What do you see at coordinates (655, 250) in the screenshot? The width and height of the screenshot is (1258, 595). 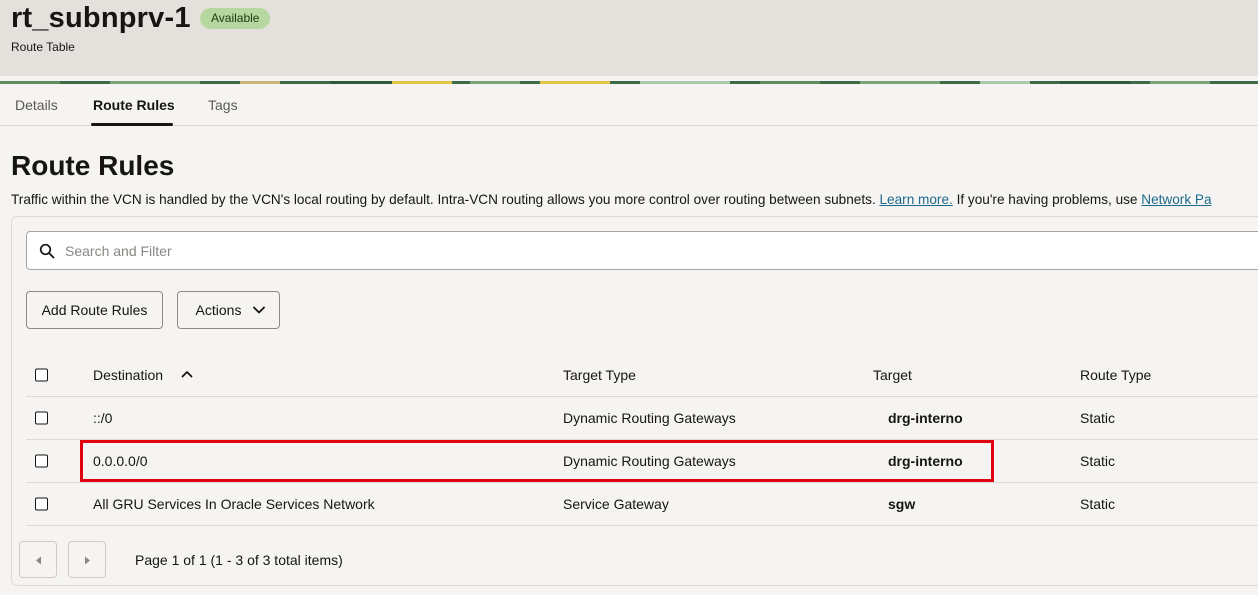 I see `search-input` at bounding box center [655, 250].